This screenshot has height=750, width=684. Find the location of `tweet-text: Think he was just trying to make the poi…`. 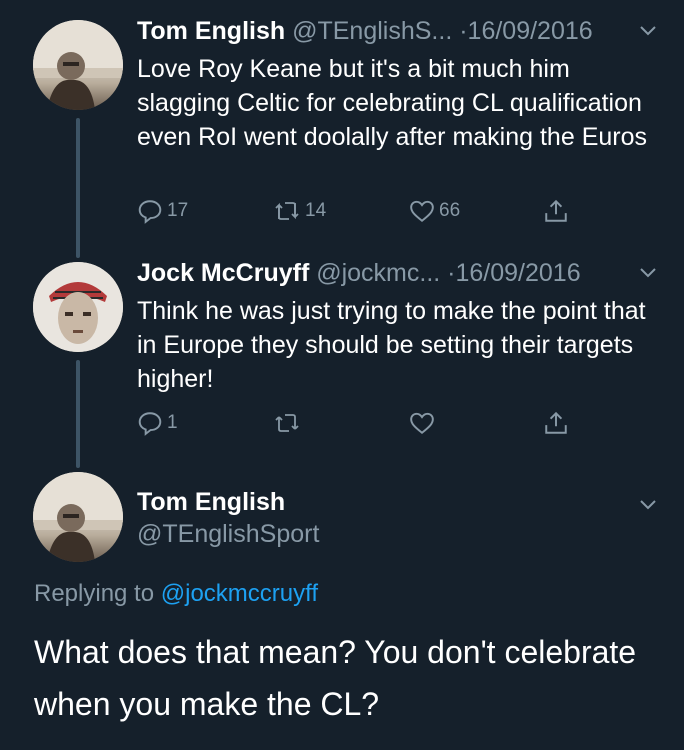

tweet-text: Think he was just trying to make the poi… is located at coordinates (391, 345).